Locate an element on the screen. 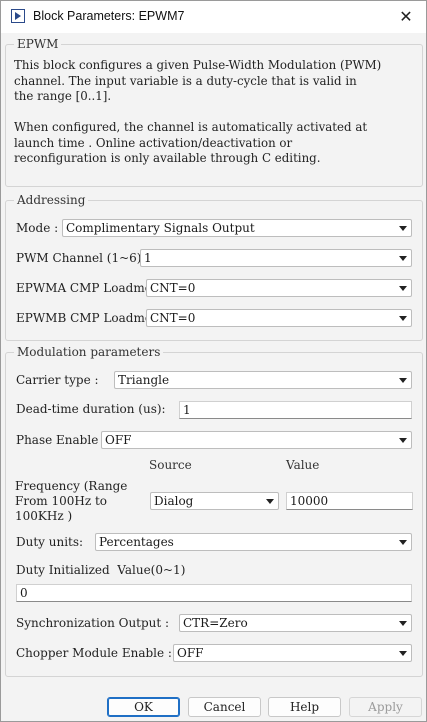 The width and height of the screenshot is (427, 722). frequency-label-line1: Frequency (Range is located at coordinates (71, 486).